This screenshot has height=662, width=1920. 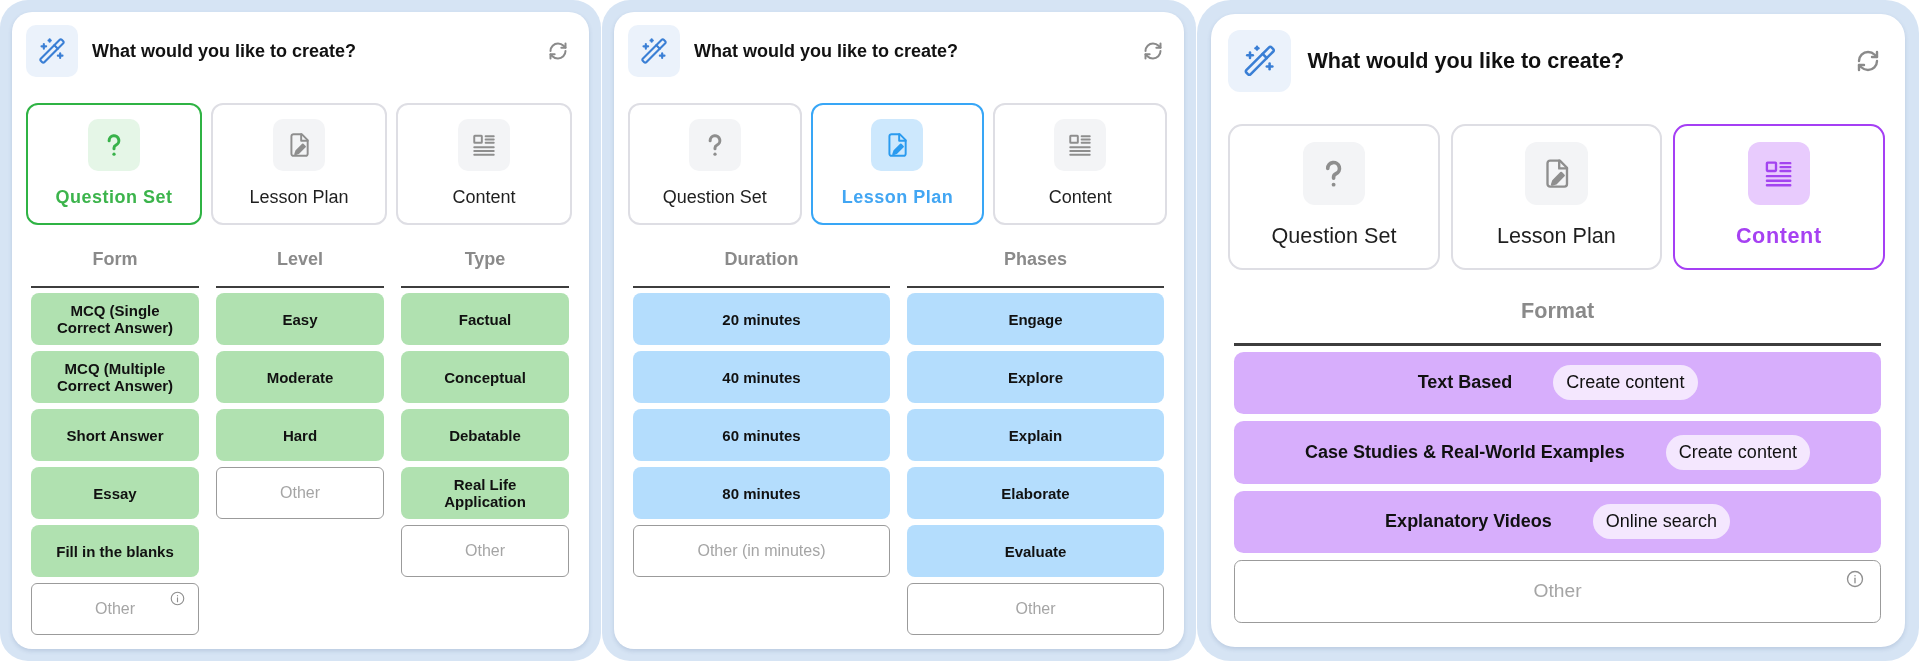 What do you see at coordinates (1661, 522) in the screenshot?
I see `action-button: Online search` at bounding box center [1661, 522].